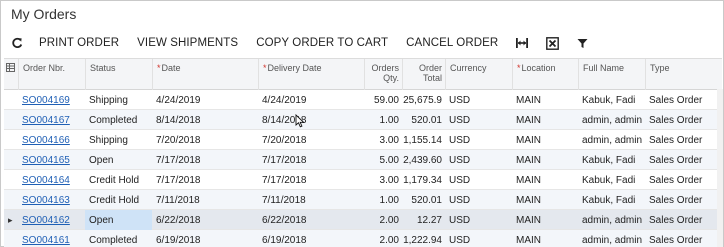 The image size is (724, 247). I want to click on order-qty-cell: 3.00, so click(383, 140).